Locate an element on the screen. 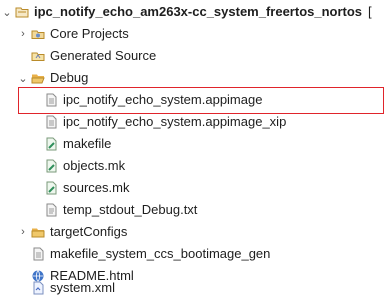 This screenshot has width=386, height=299. tree-item-label: makefile is located at coordinates (87, 143).